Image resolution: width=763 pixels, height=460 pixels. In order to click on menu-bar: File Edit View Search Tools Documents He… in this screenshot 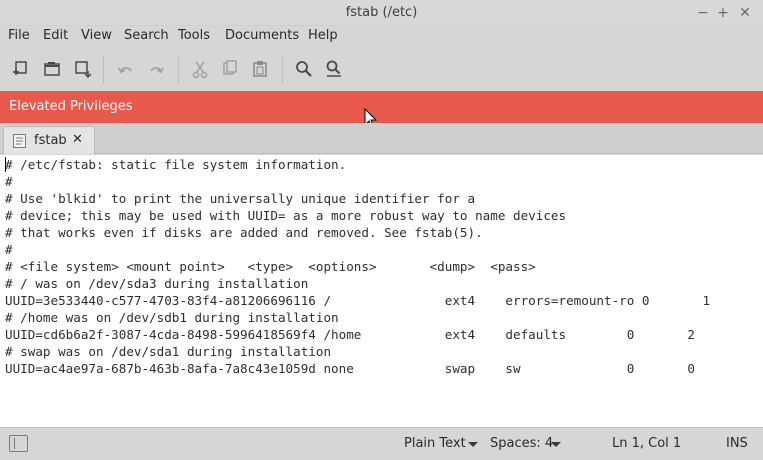, I will do `click(381, 37)`.